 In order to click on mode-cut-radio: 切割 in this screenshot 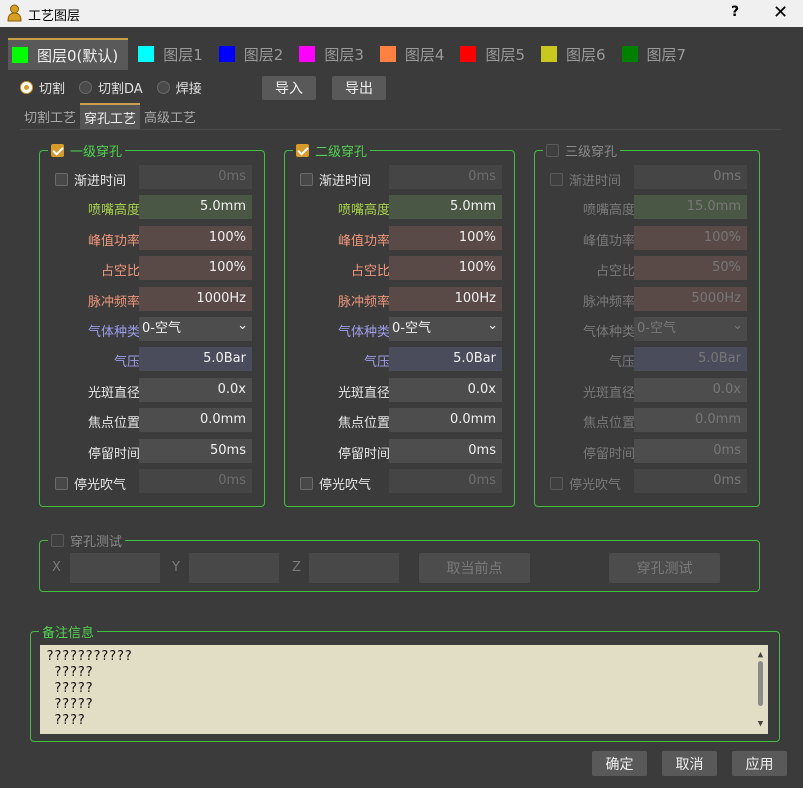, I will do `click(42, 87)`.